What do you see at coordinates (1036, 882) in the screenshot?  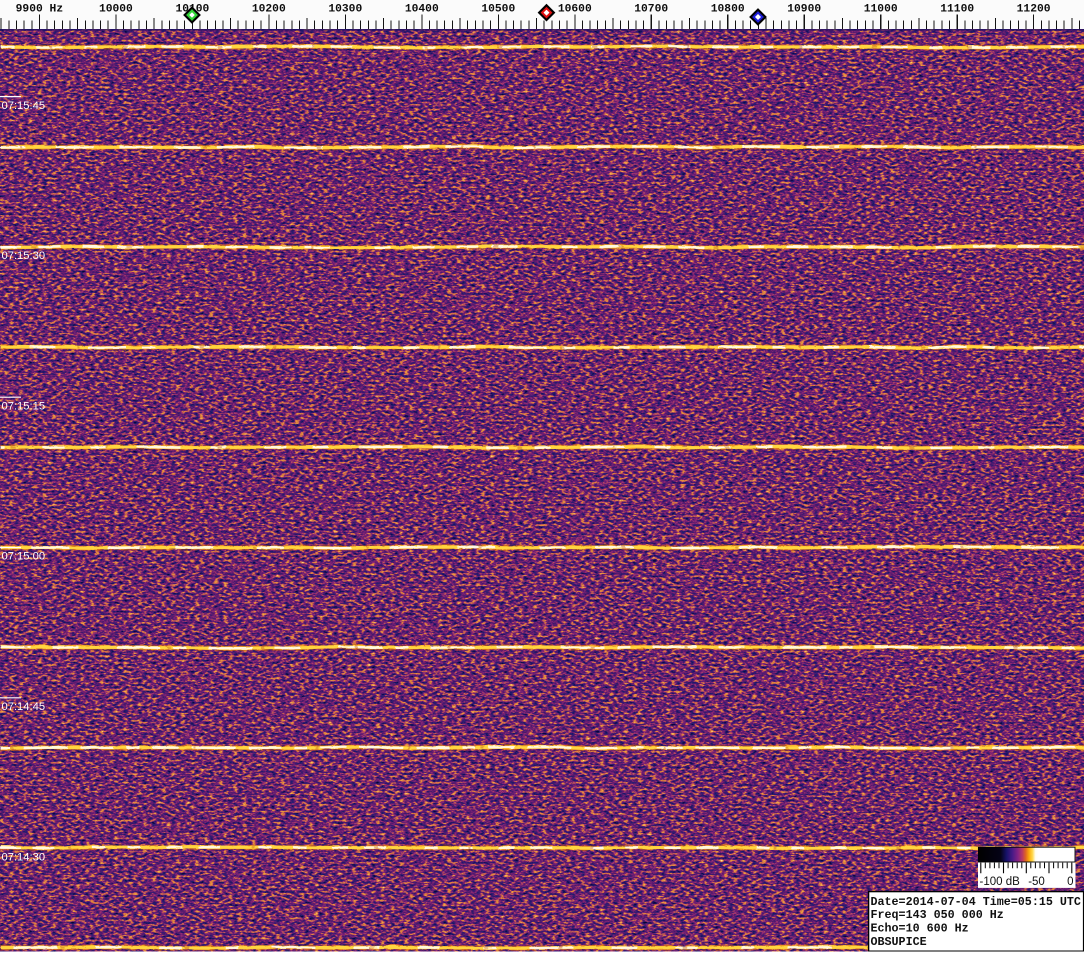 I see `svg-text: -50` at bounding box center [1036, 882].